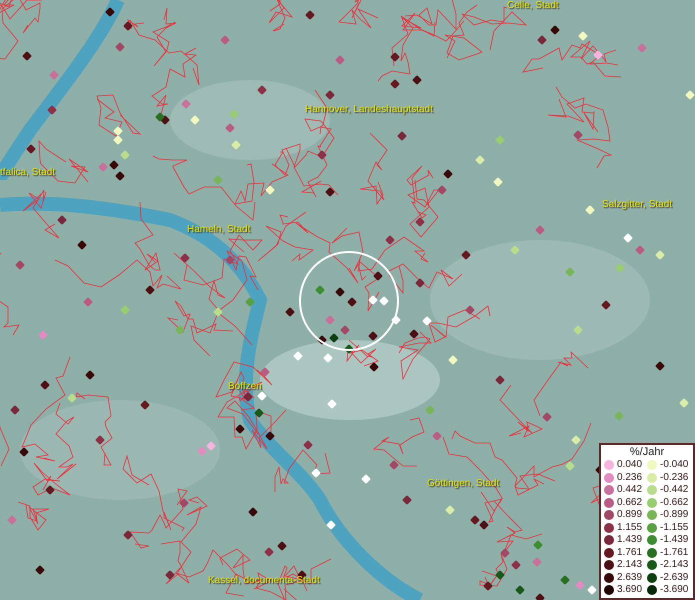  What do you see at coordinates (674, 465) in the screenshot?
I see `legend-value: -0.040` at bounding box center [674, 465].